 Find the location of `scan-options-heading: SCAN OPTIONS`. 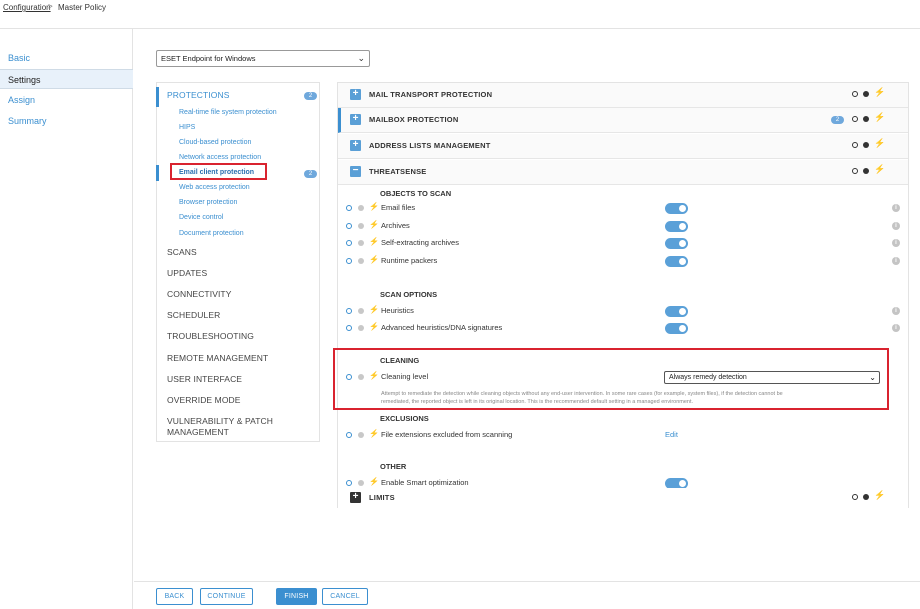

scan-options-heading: SCAN OPTIONS is located at coordinates (409, 294).